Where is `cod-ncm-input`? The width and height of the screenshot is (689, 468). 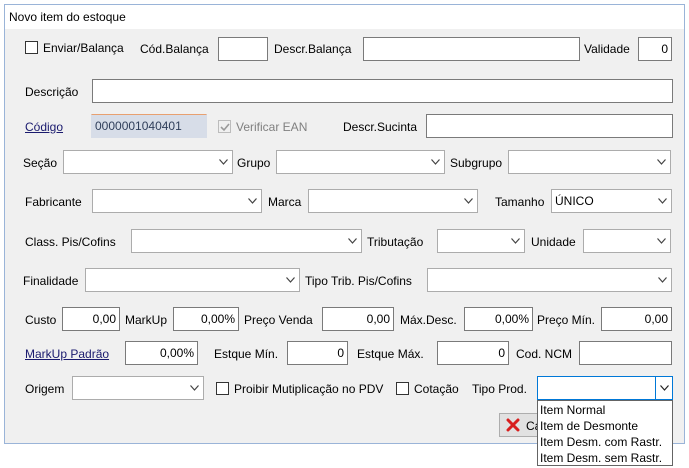
cod-ncm-input is located at coordinates (625, 353).